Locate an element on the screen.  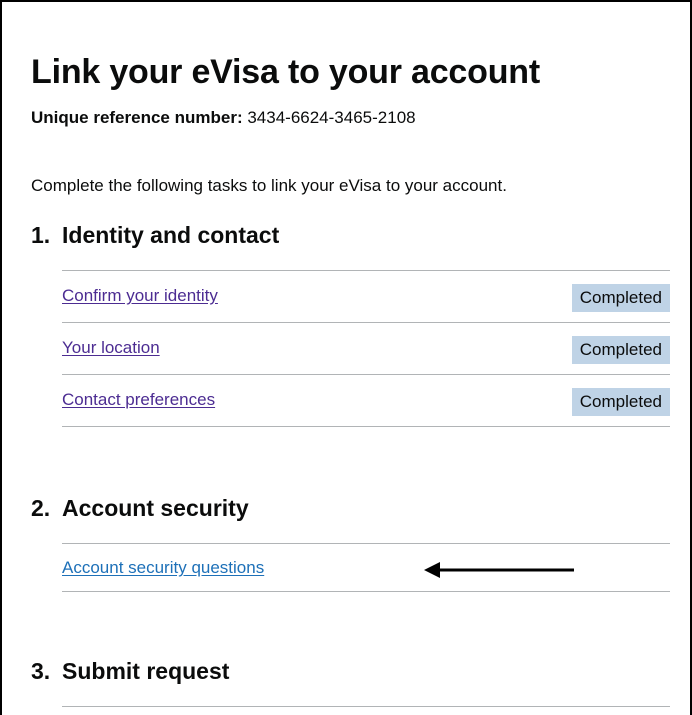
section-heading-submit-request: 3. Submit request is located at coordinates (130, 671).